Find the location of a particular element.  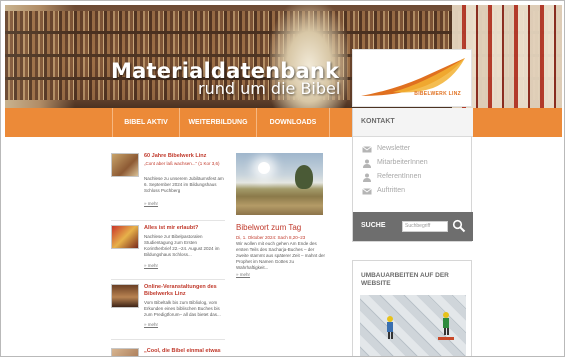

kontakt-link-label: Newsletter is located at coordinates (394, 148).